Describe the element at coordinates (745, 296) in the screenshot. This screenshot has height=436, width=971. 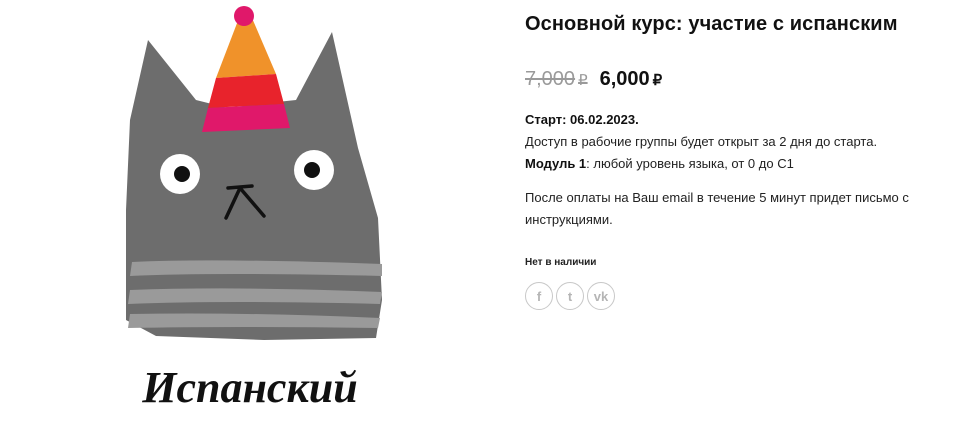
I see `share-buttons: f t vk` at that location.